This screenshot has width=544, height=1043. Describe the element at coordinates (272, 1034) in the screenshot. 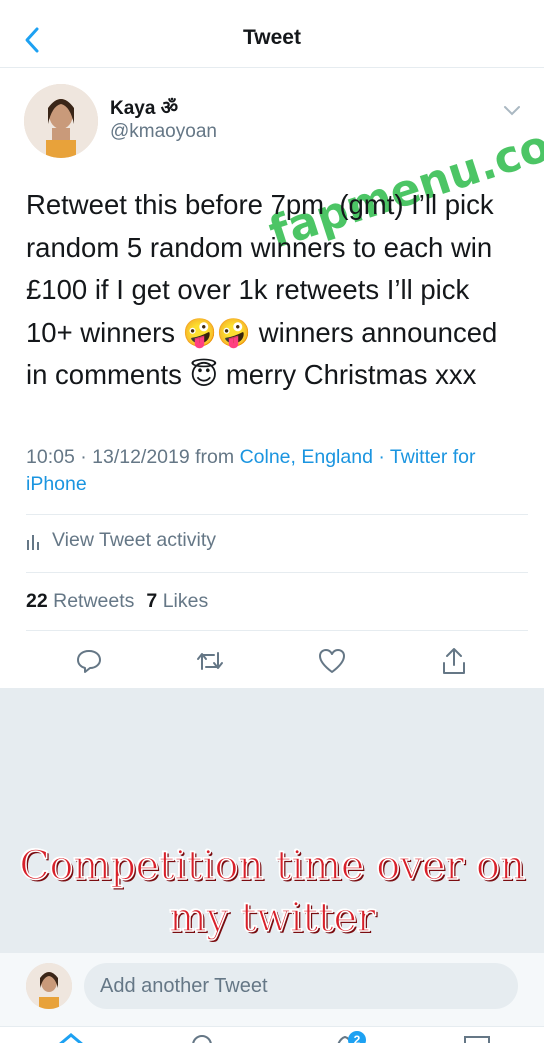

I see `bottom-tab-bar: 2` at that location.